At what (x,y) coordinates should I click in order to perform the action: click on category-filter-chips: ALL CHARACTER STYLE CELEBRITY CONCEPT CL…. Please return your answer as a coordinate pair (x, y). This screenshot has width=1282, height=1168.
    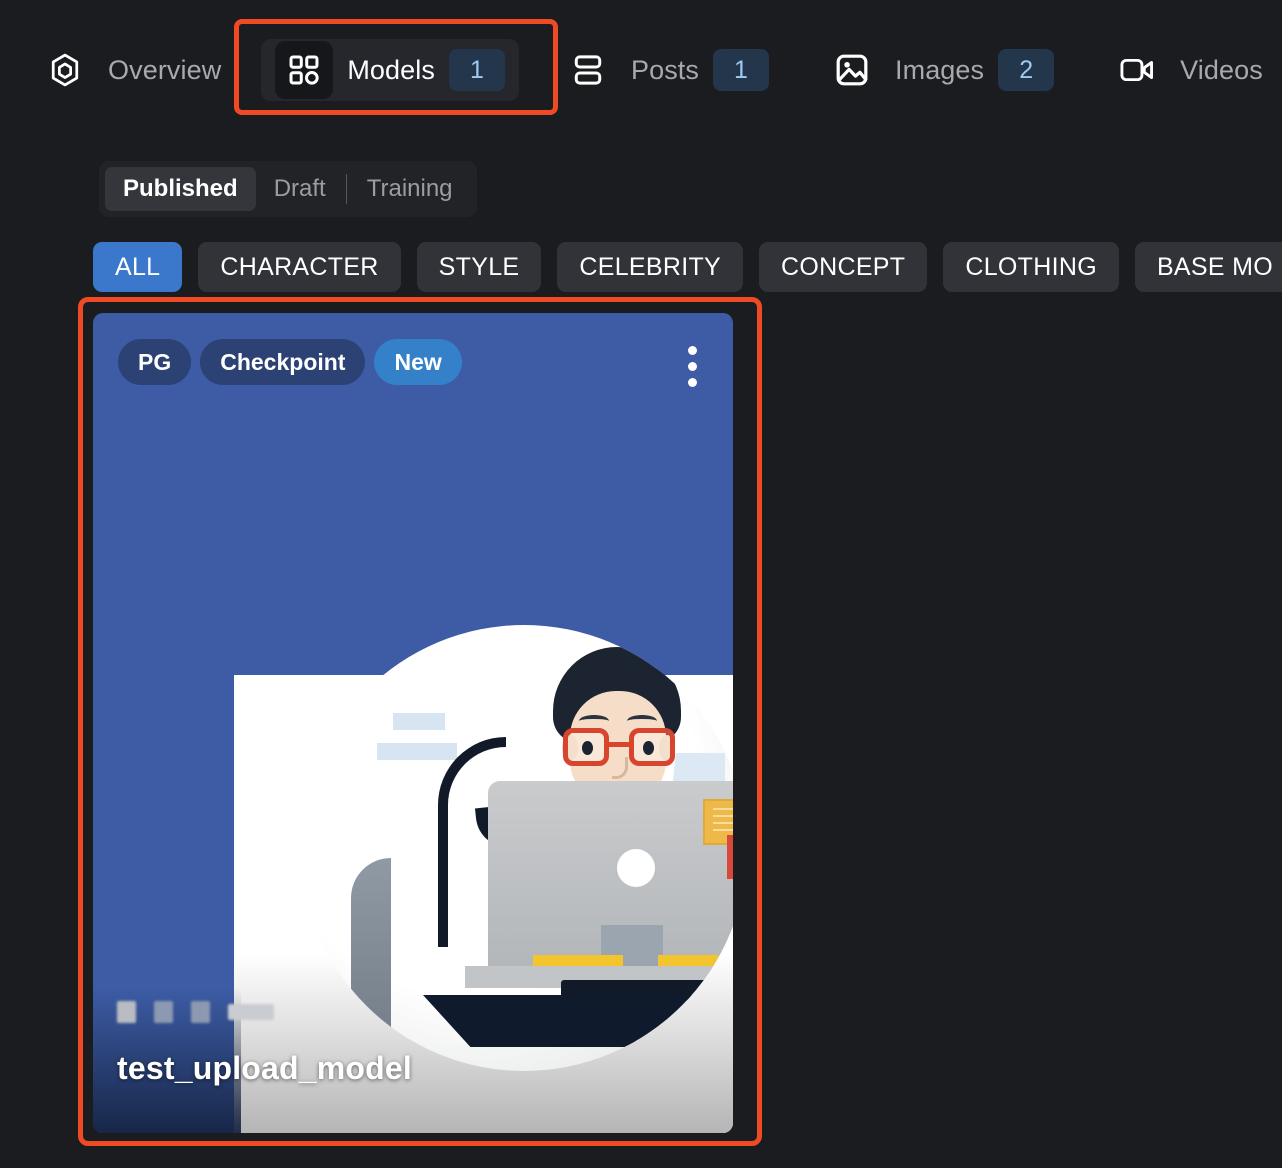
    Looking at the image, I should click on (687, 267).